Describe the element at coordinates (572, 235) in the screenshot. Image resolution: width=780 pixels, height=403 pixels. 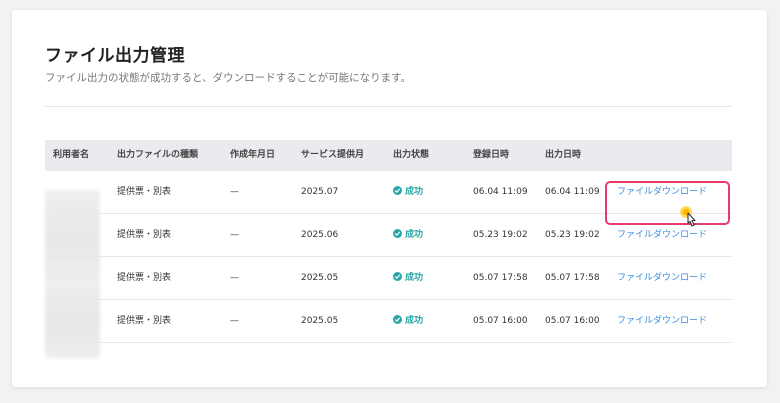
I see `cell-output: 05.23 19:02` at that location.